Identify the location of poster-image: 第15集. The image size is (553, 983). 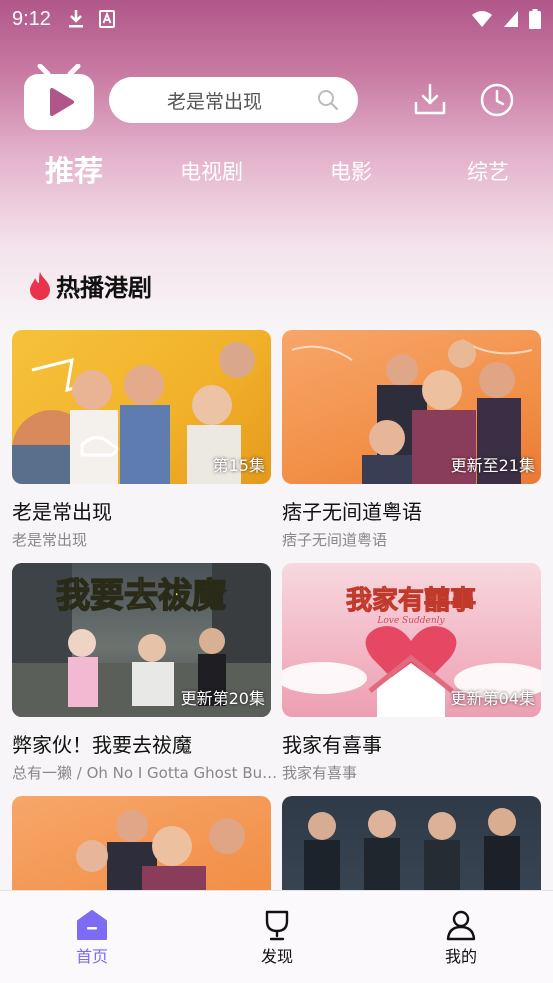
(141, 407).